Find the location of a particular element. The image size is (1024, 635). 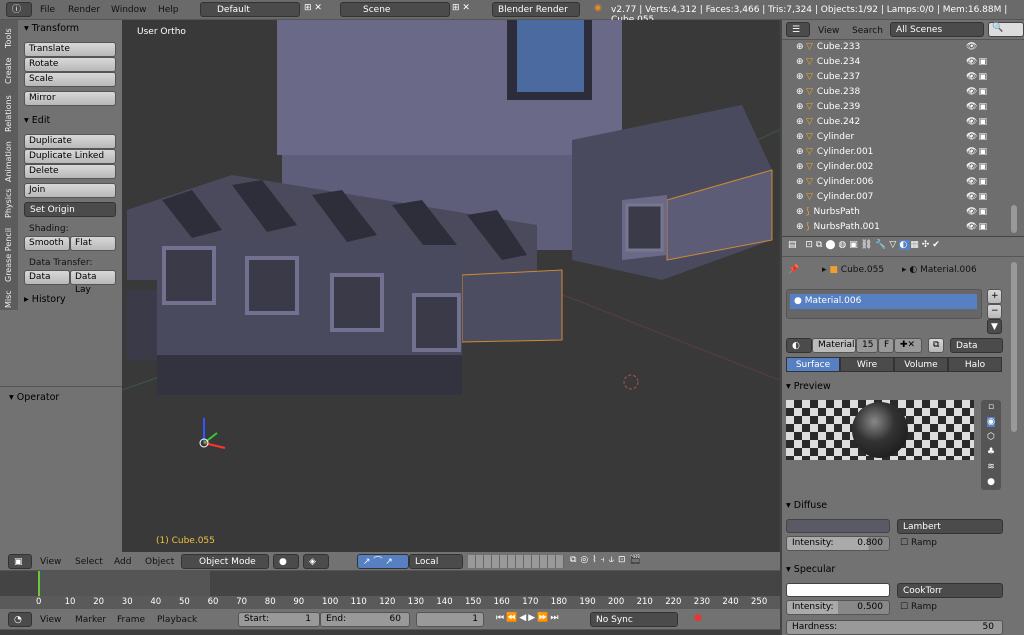

menu-window: Window is located at coordinates (129, 10).